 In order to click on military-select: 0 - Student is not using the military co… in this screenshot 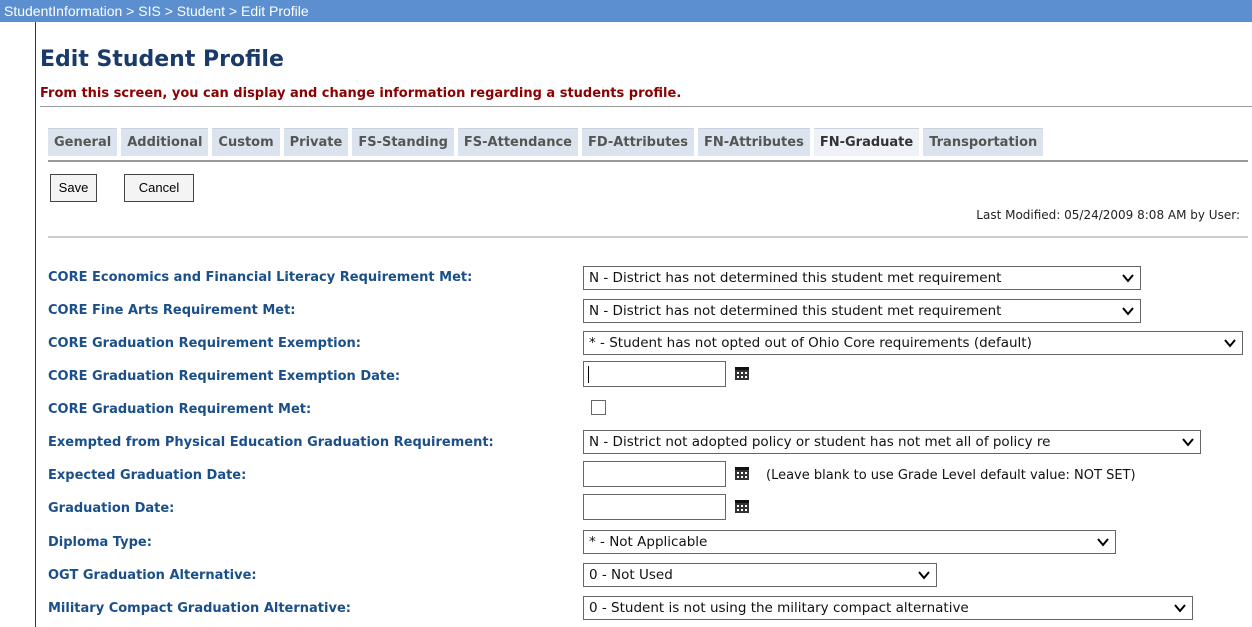, I will do `click(888, 608)`.